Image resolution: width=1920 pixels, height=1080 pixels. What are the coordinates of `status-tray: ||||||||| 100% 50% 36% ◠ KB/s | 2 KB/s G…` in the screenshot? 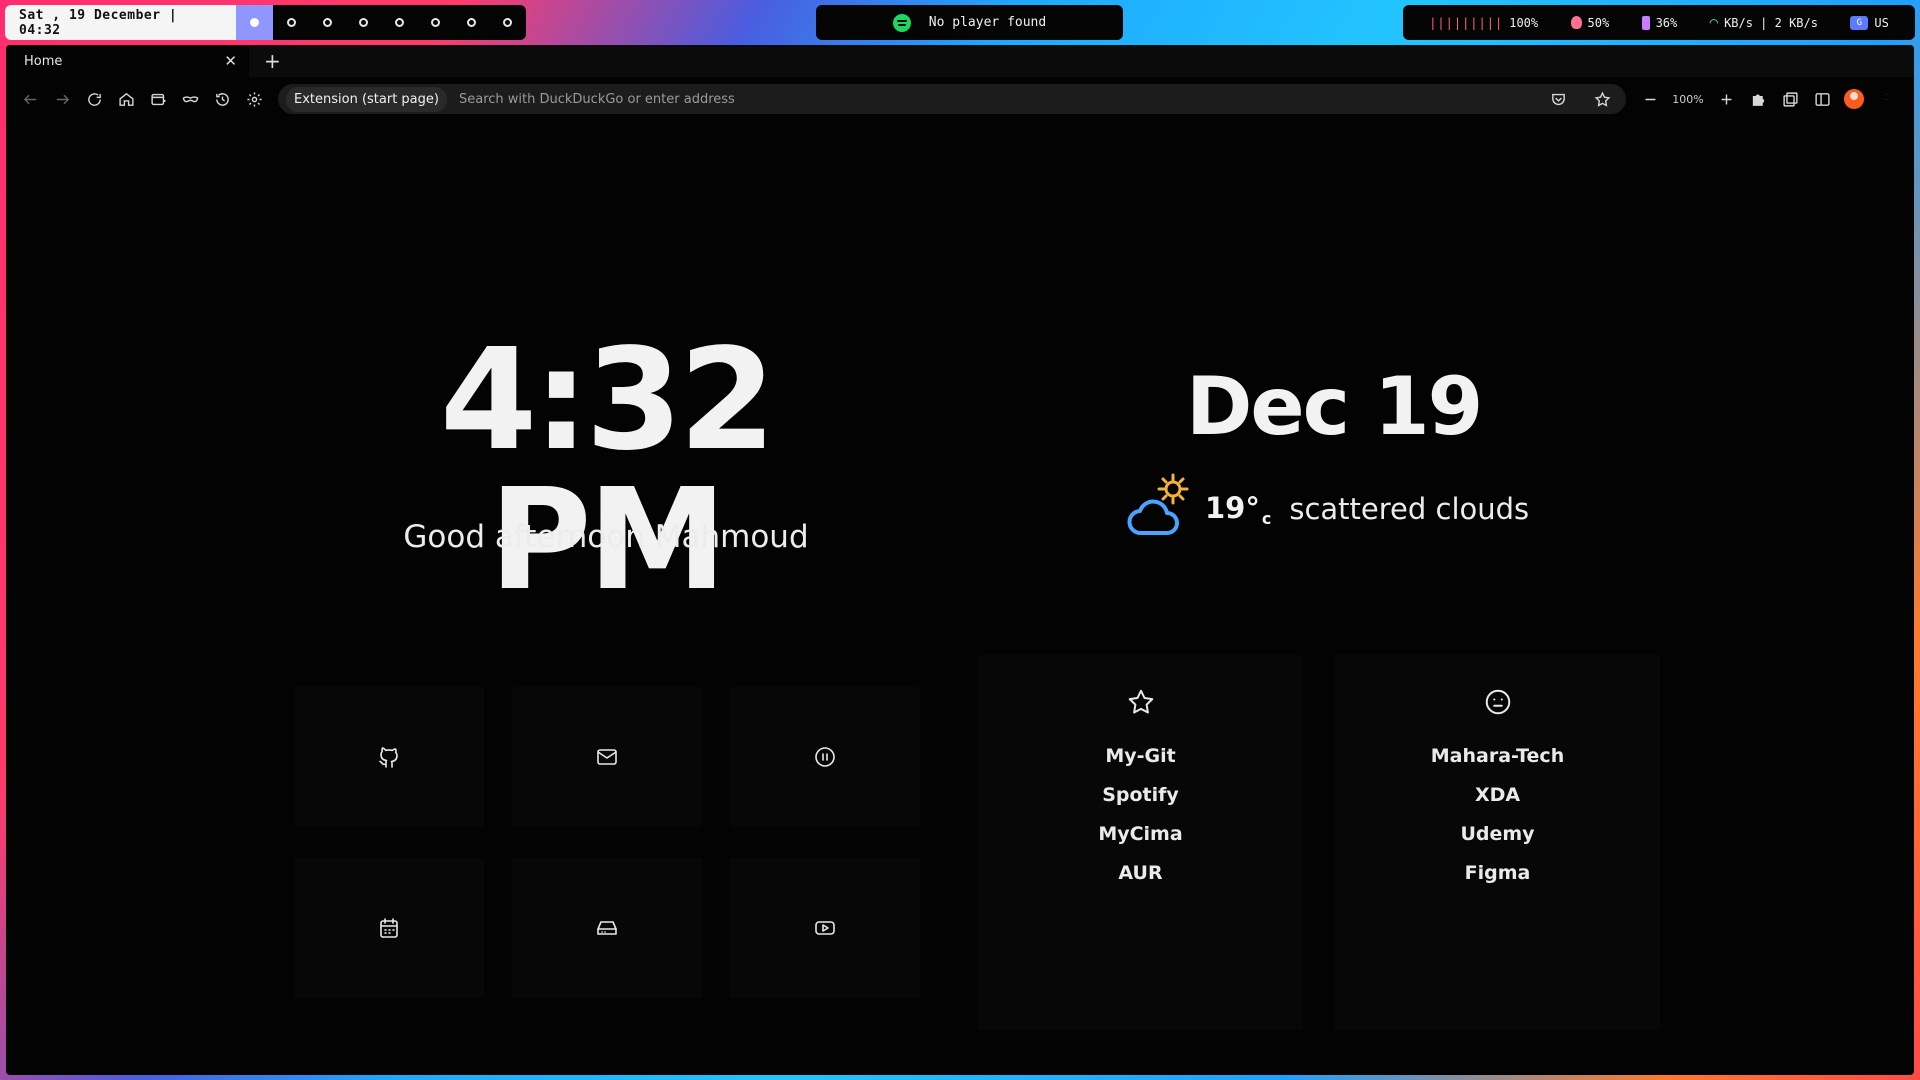 It's located at (1659, 22).